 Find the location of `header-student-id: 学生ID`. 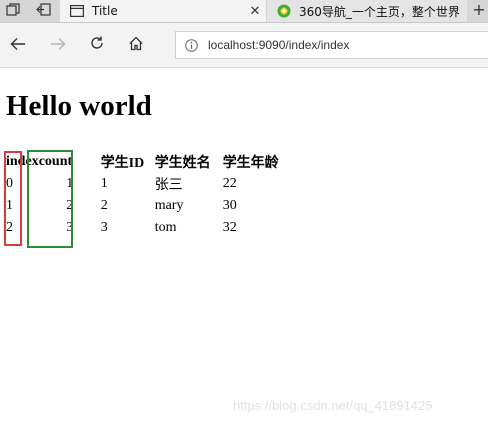

header-student-id: 学生ID is located at coordinates (122, 163).